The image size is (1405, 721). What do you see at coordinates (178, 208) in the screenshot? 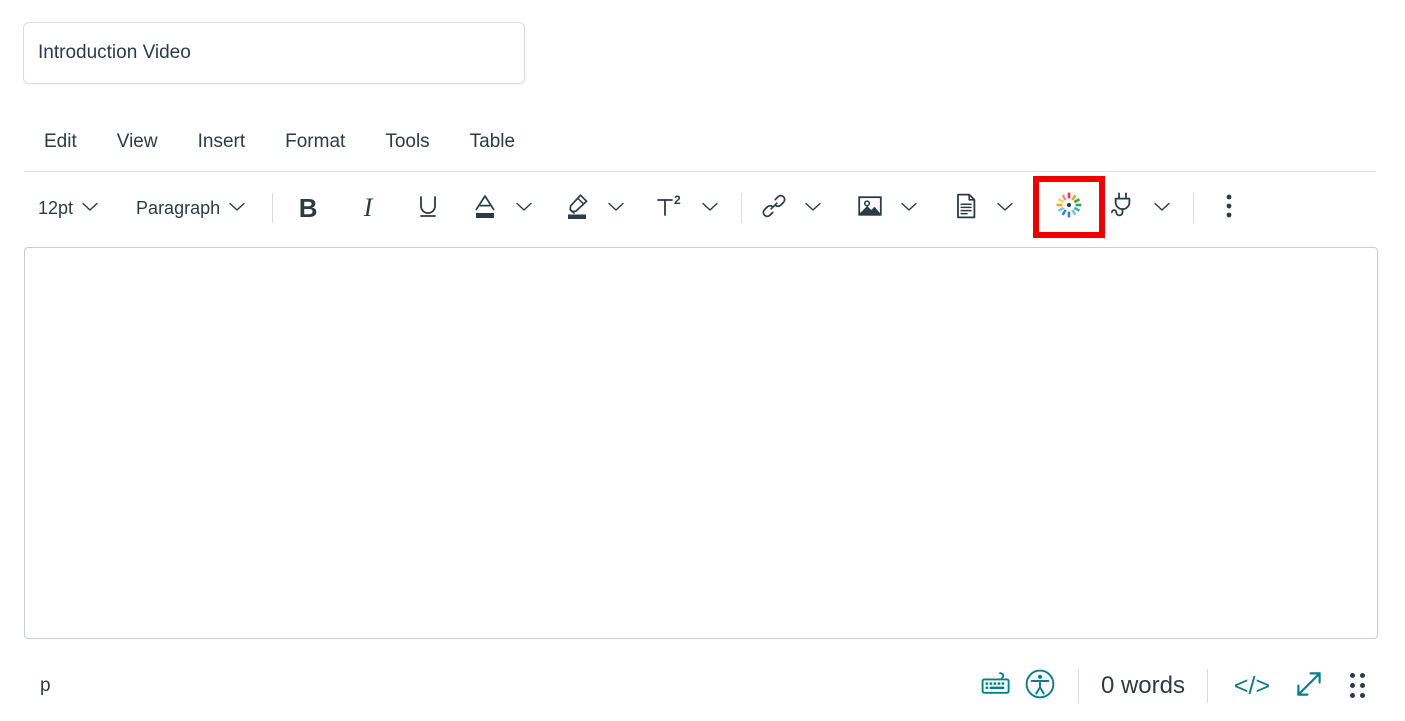
I see `block-format-label: Paragraph` at bounding box center [178, 208].